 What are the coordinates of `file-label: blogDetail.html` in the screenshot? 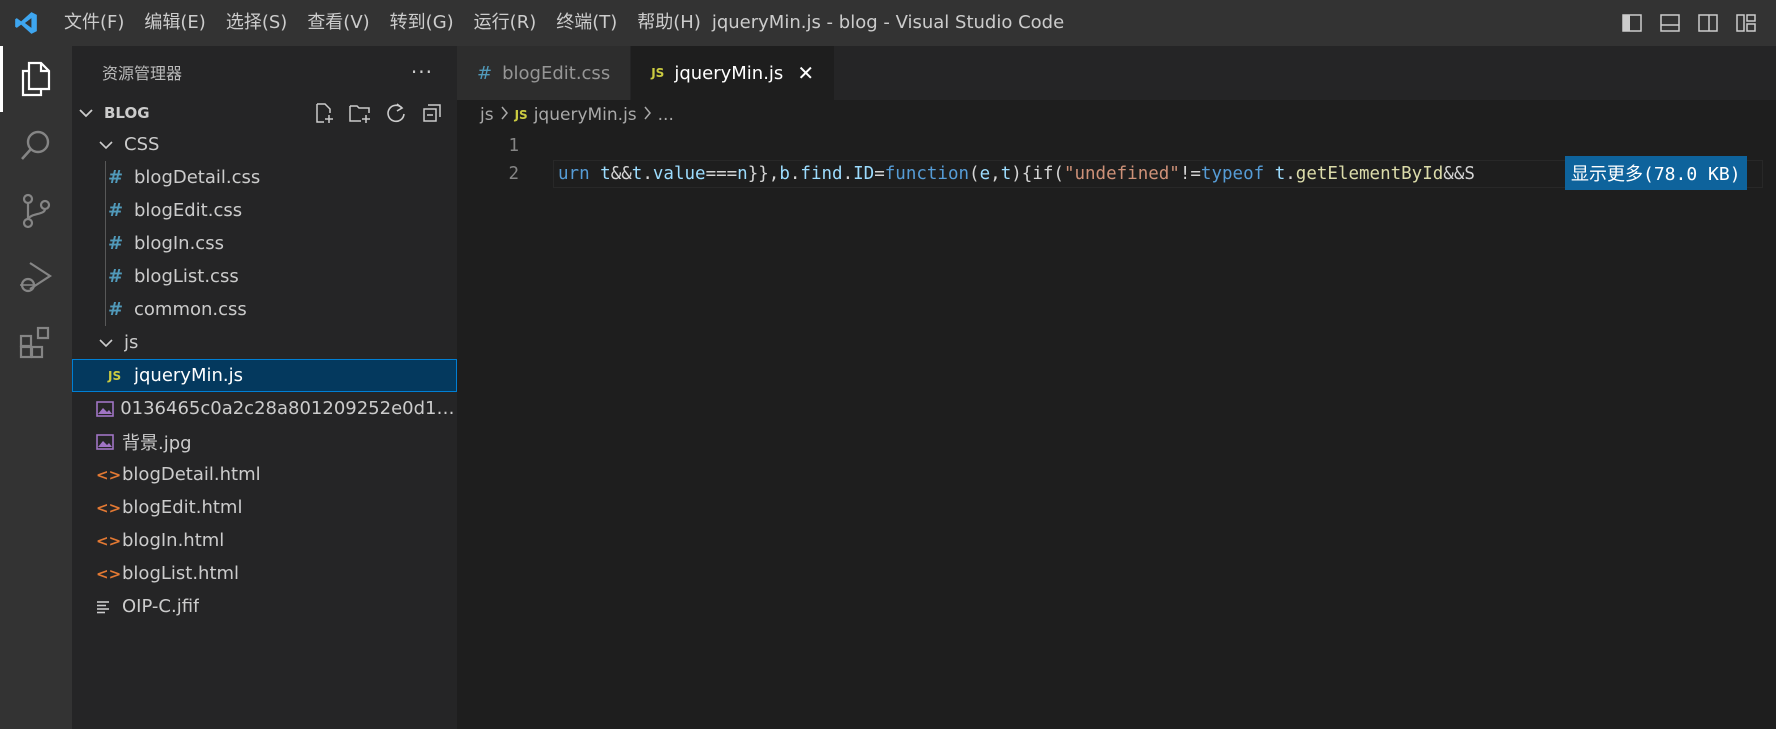 It's located at (191, 474).